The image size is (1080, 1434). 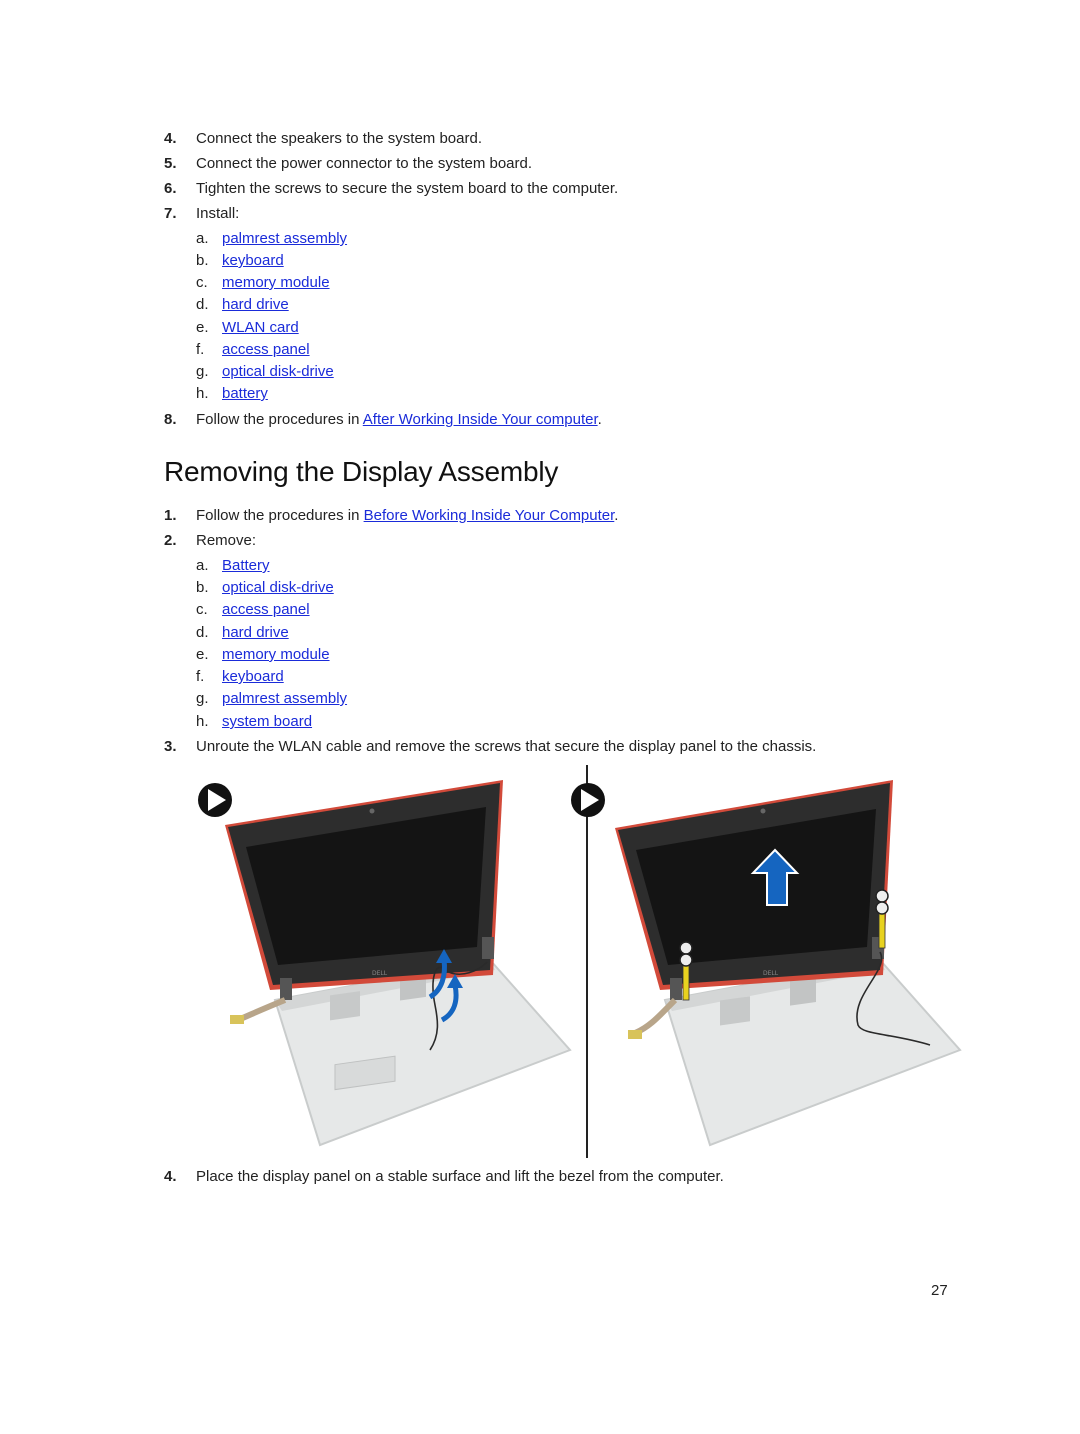 I want to click on link-before-working-inside: Before Working Inside Your Computer, so click(x=489, y=515).